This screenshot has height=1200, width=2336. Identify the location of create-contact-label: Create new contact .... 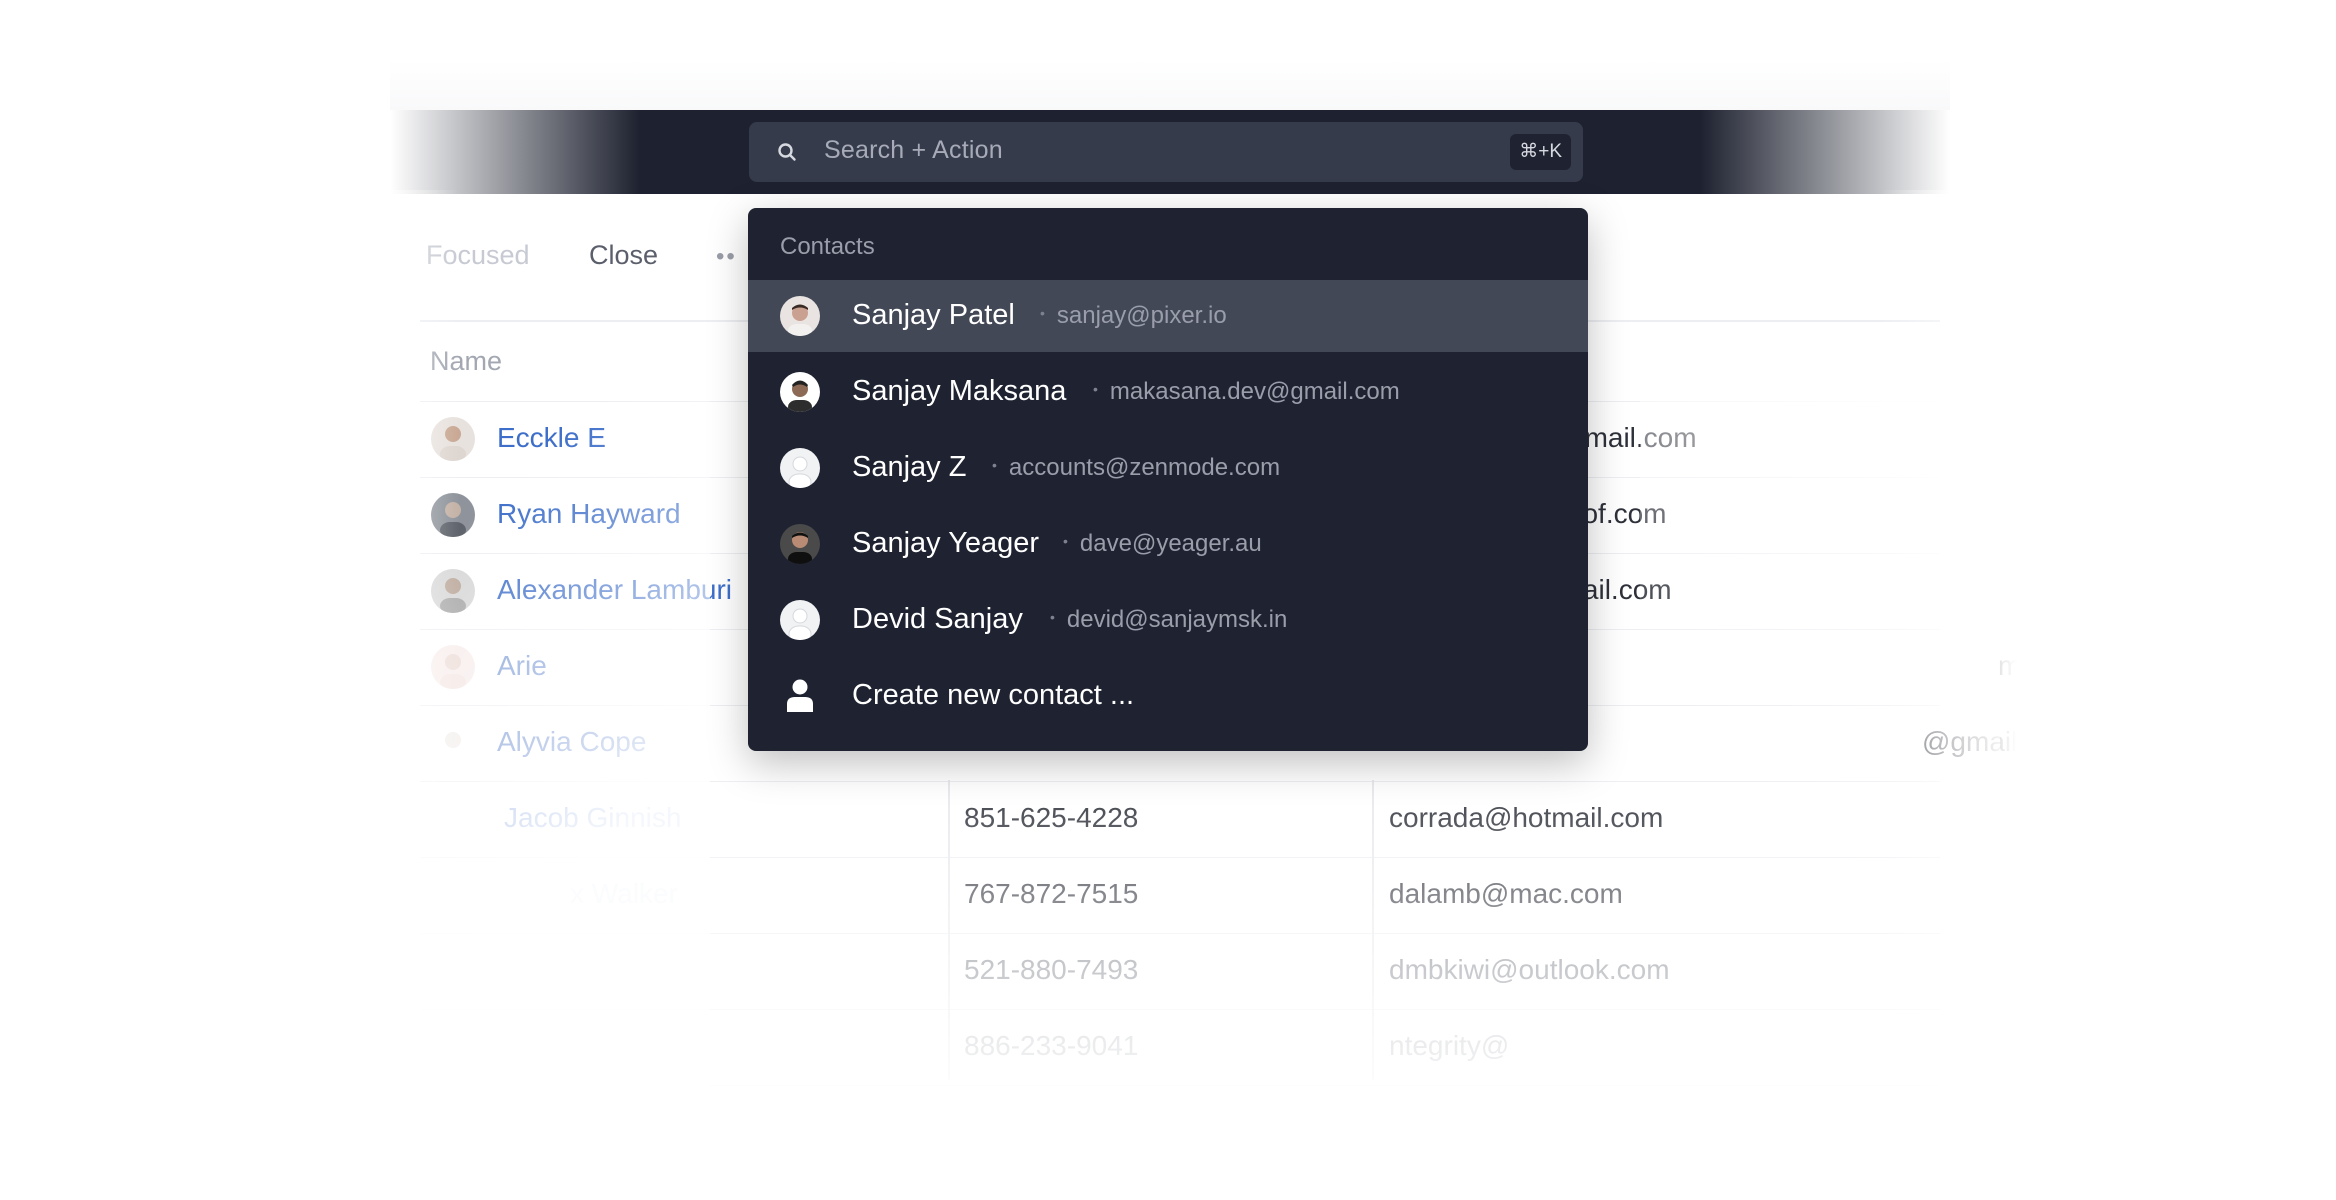
(993, 695).